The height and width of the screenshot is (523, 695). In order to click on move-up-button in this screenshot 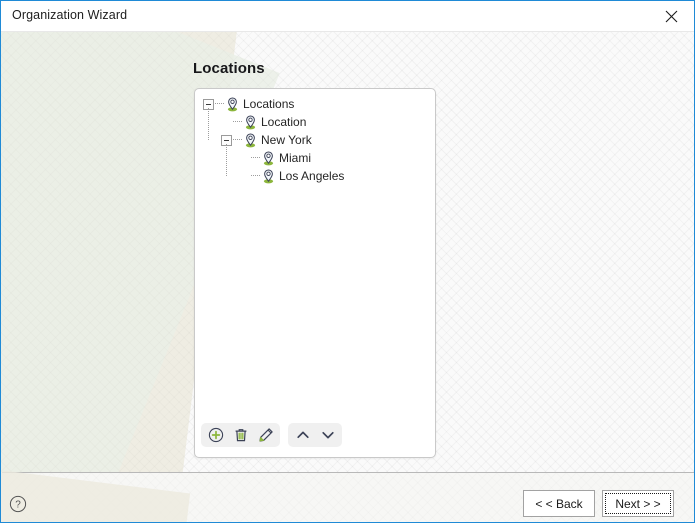, I will do `click(302, 435)`.